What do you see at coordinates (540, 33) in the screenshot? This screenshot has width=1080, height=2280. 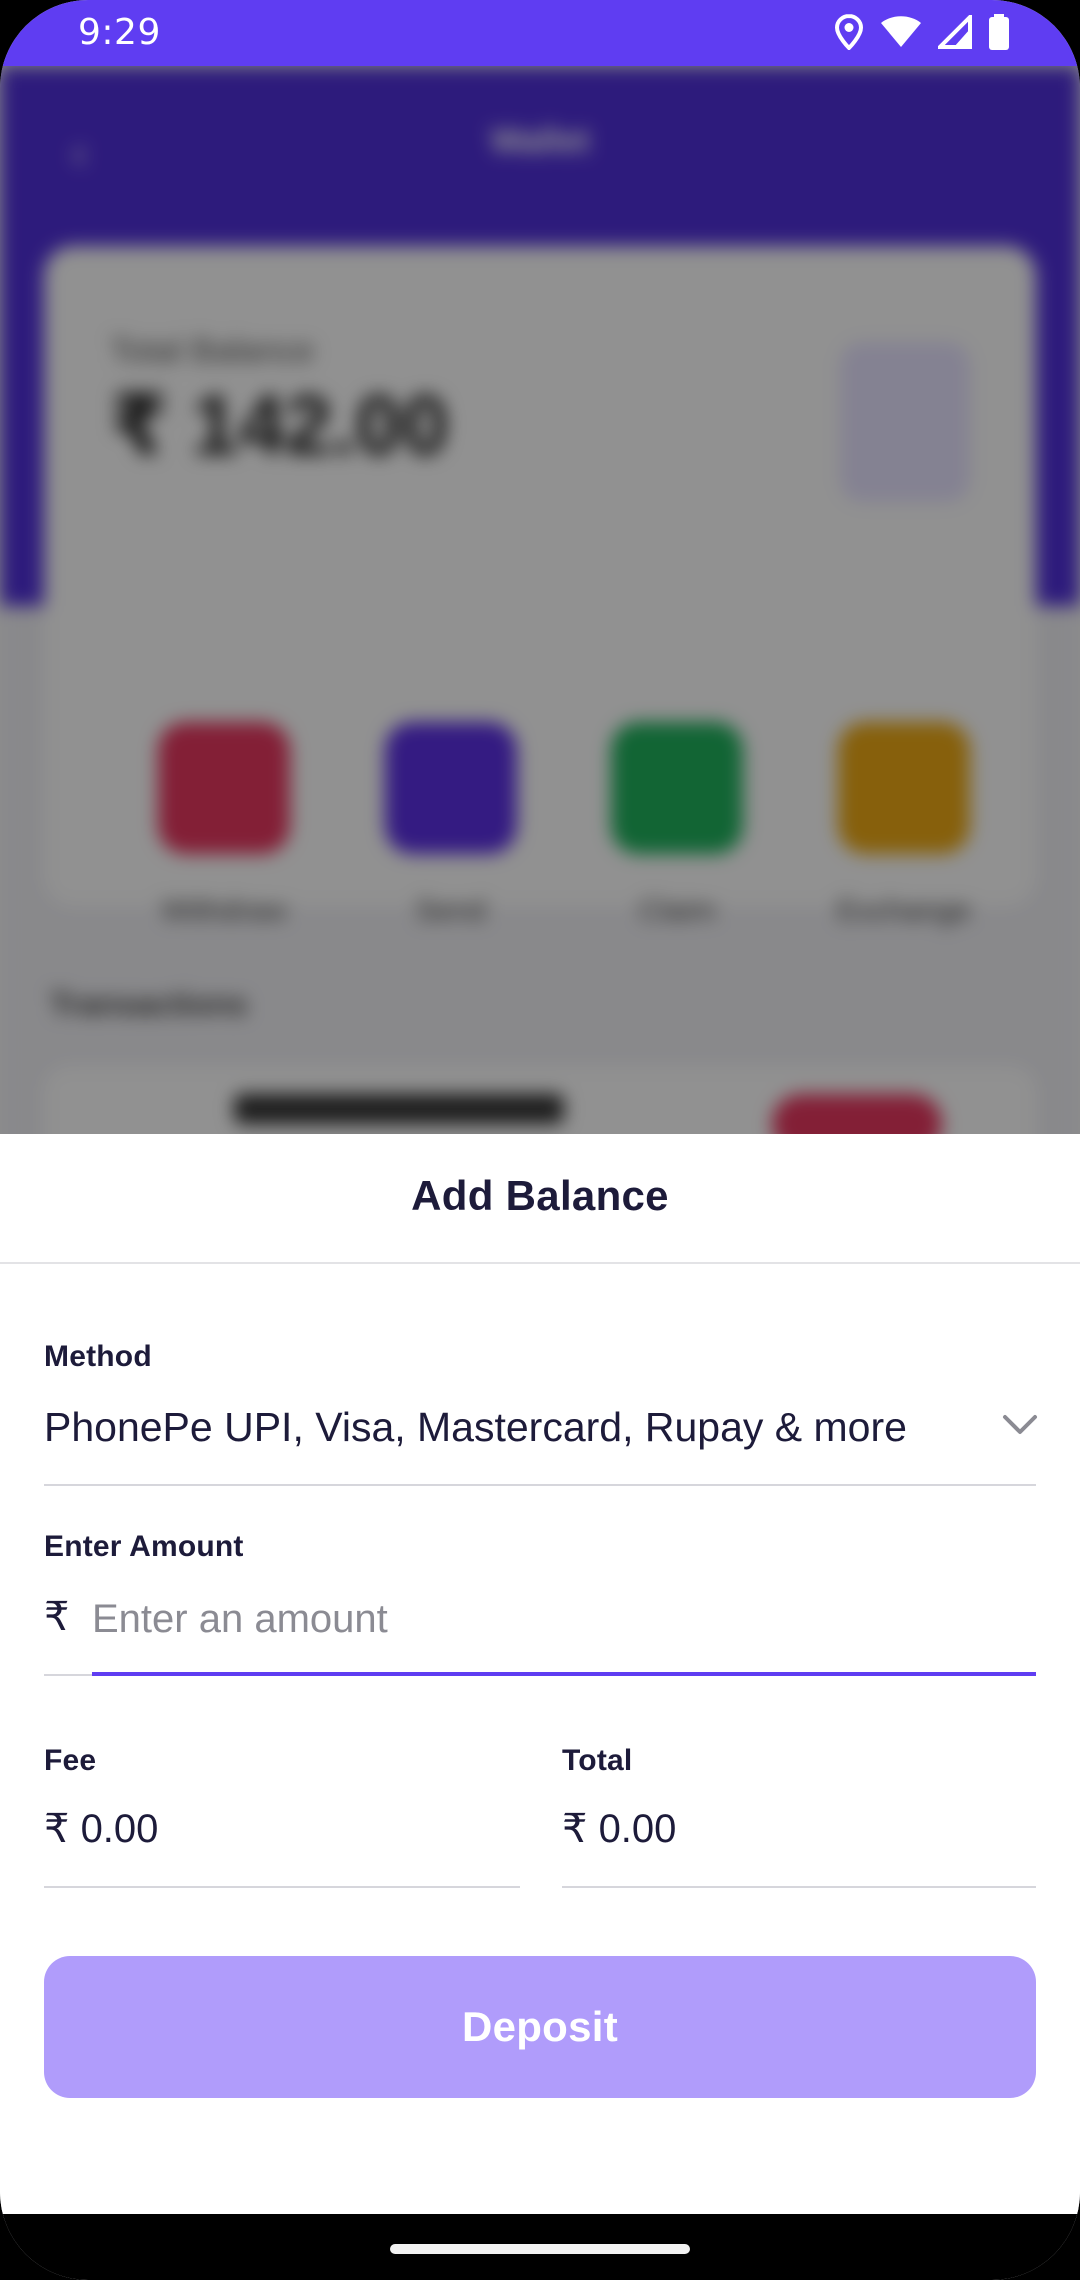 I see `status-bar: 9:29` at bounding box center [540, 33].